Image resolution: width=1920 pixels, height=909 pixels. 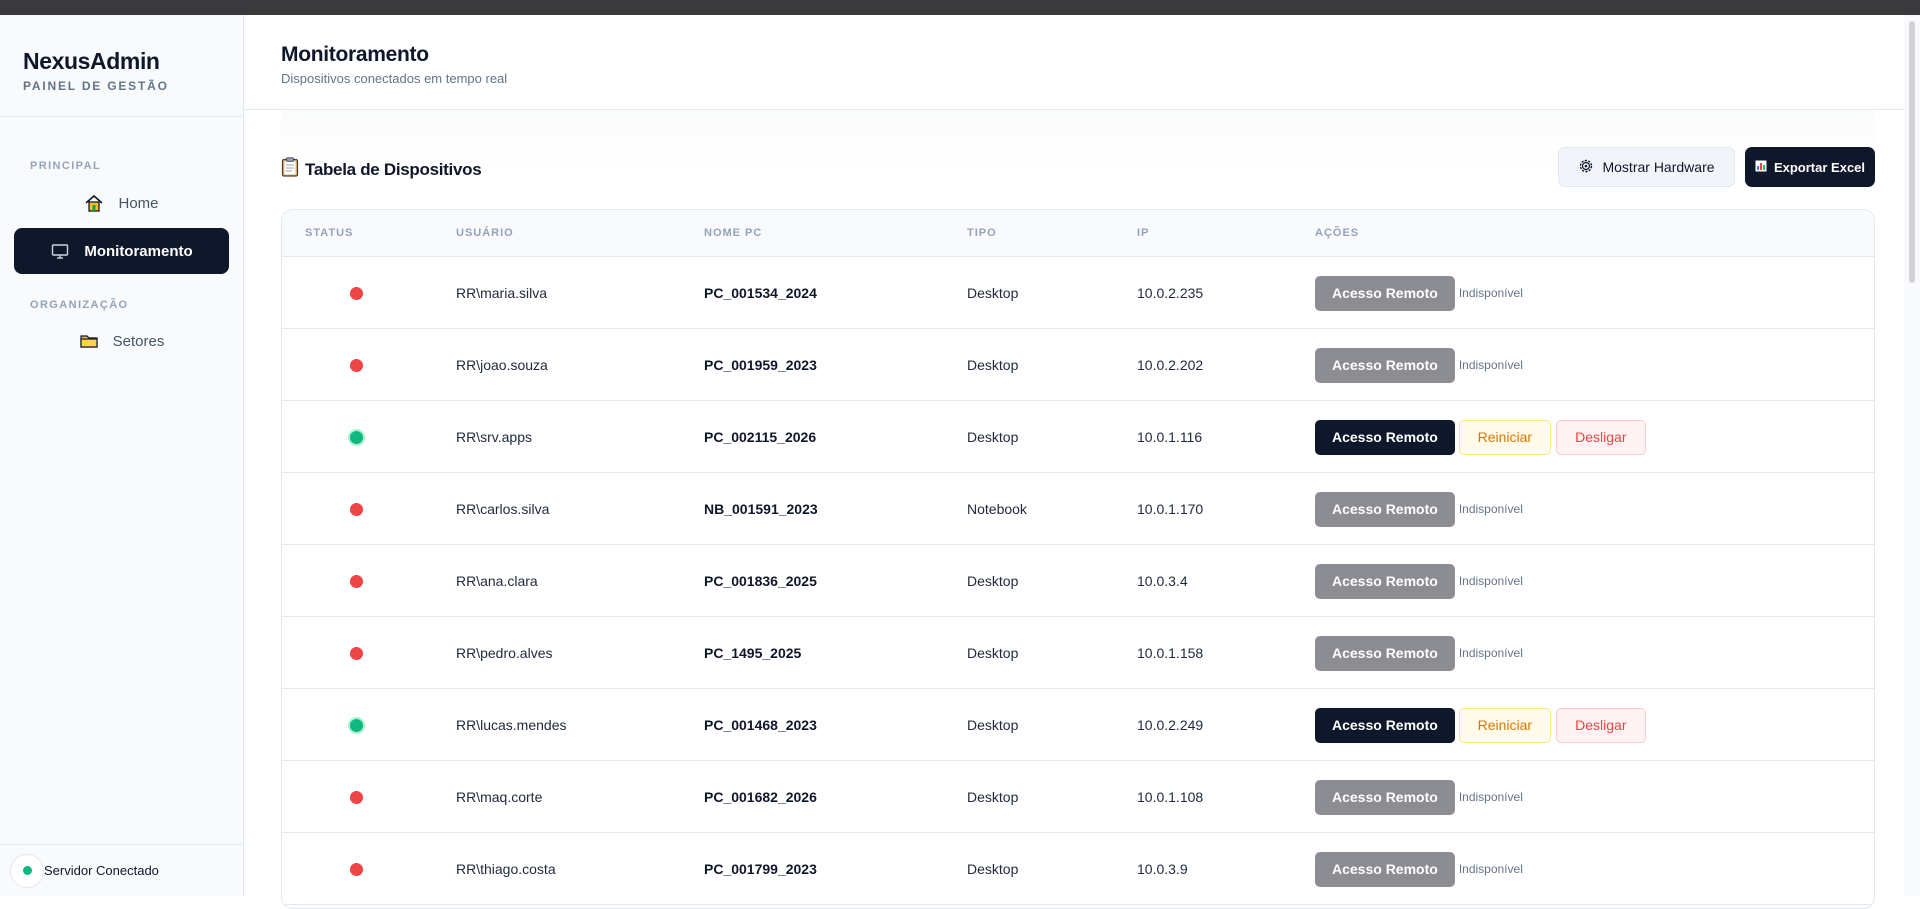 What do you see at coordinates (1912, 455) in the screenshot?
I see `page-scrollbar` at bounding box center [1912, 455].